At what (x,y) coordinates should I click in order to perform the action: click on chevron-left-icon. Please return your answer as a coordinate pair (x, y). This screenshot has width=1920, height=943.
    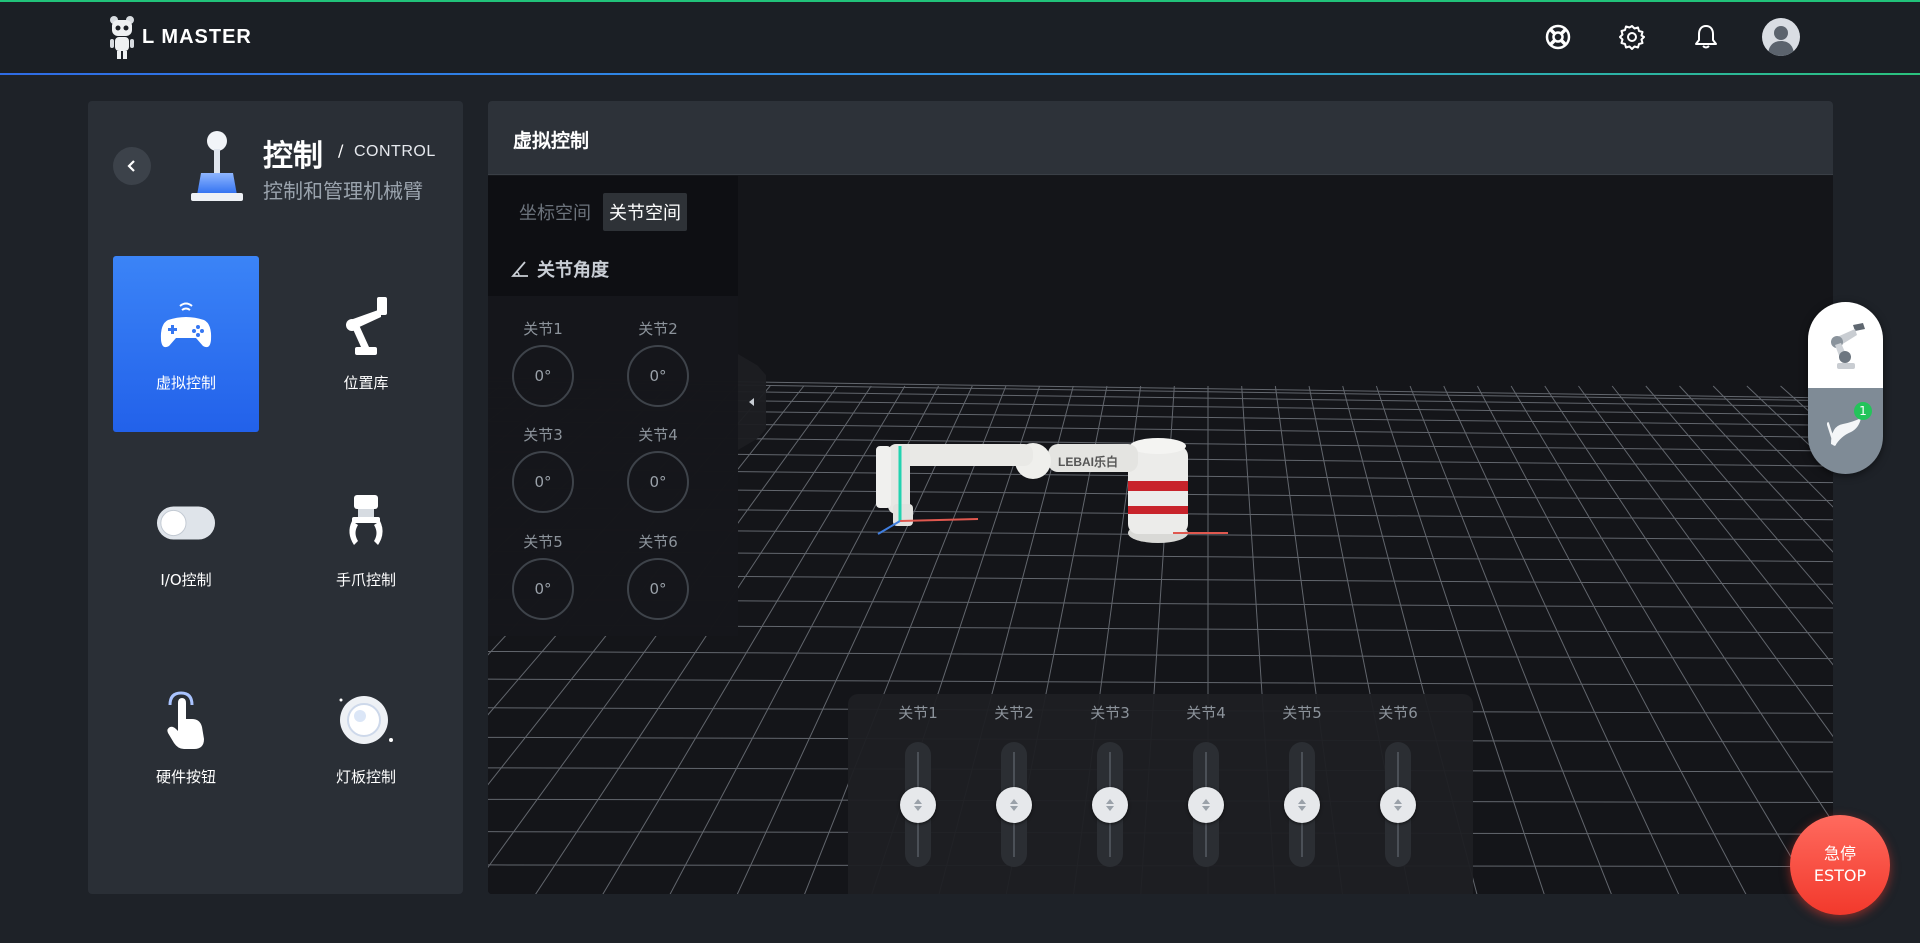
    Looking at the image, I should click on (131, 166).